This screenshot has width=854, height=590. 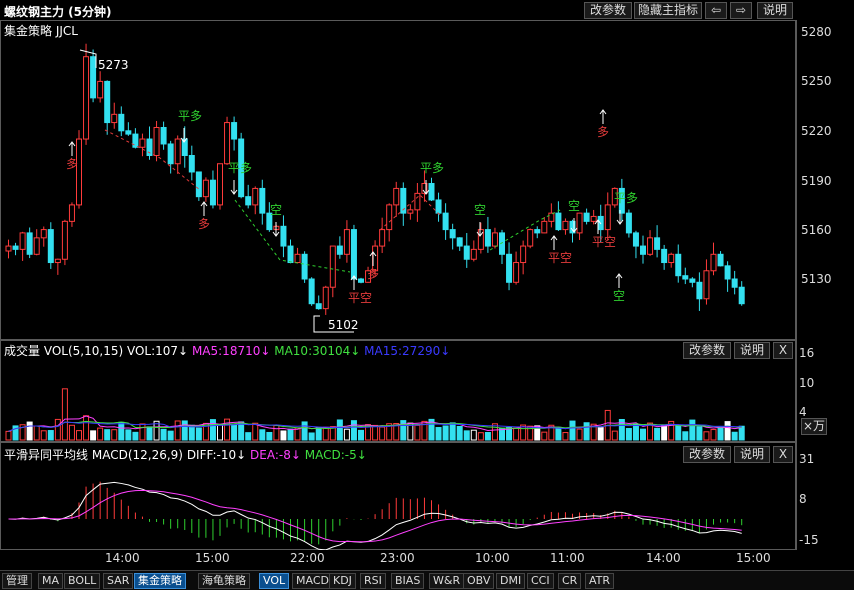 What do you see at coordinates (407, 351) in the screenshot?
I see `volume-ma15: MA15:27290↓` at bounding box center [407, 351].